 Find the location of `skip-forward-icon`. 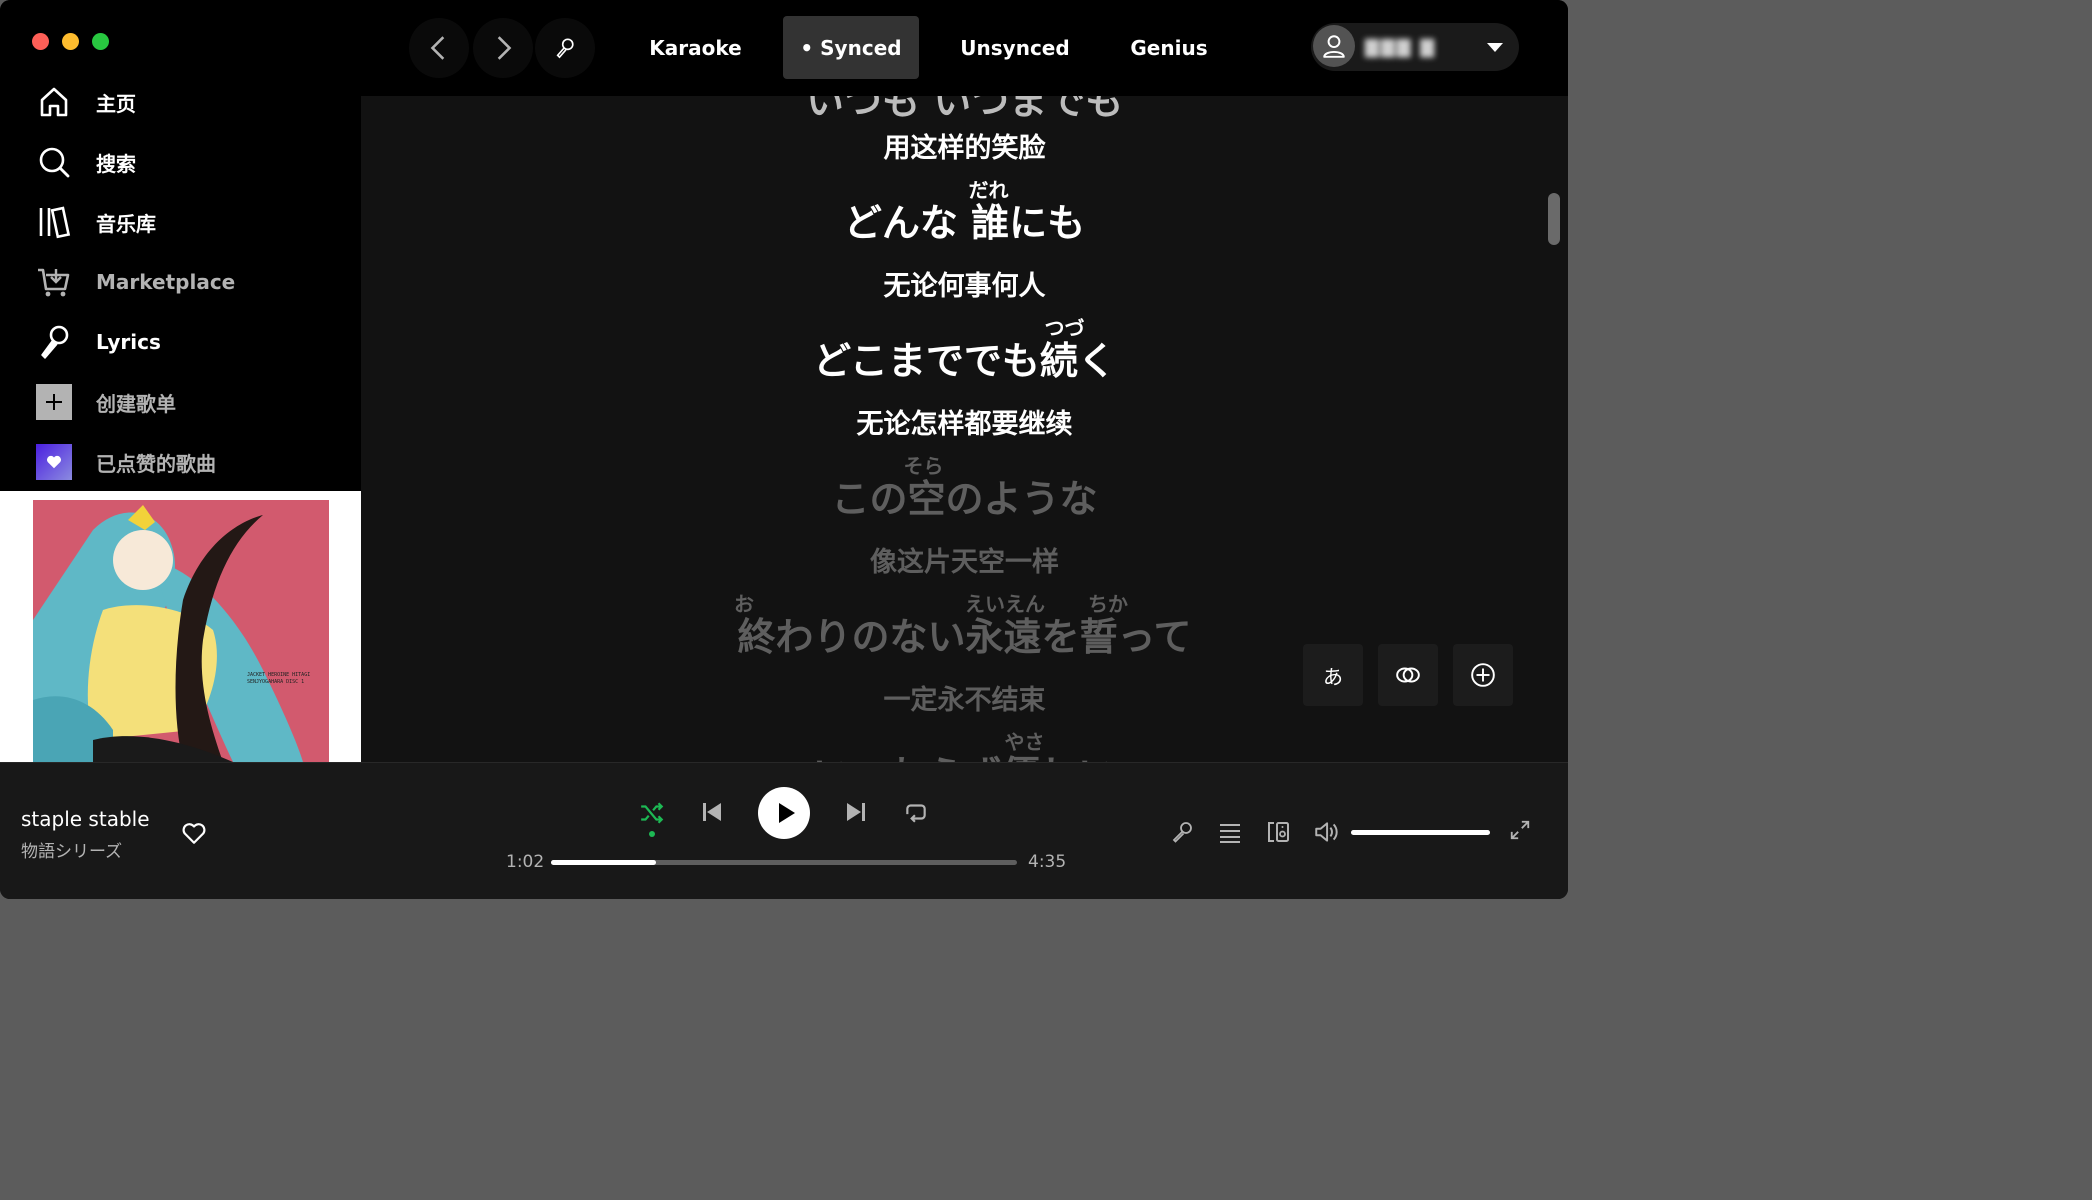

skip-forward-icon is located at coordinates (856, 812).